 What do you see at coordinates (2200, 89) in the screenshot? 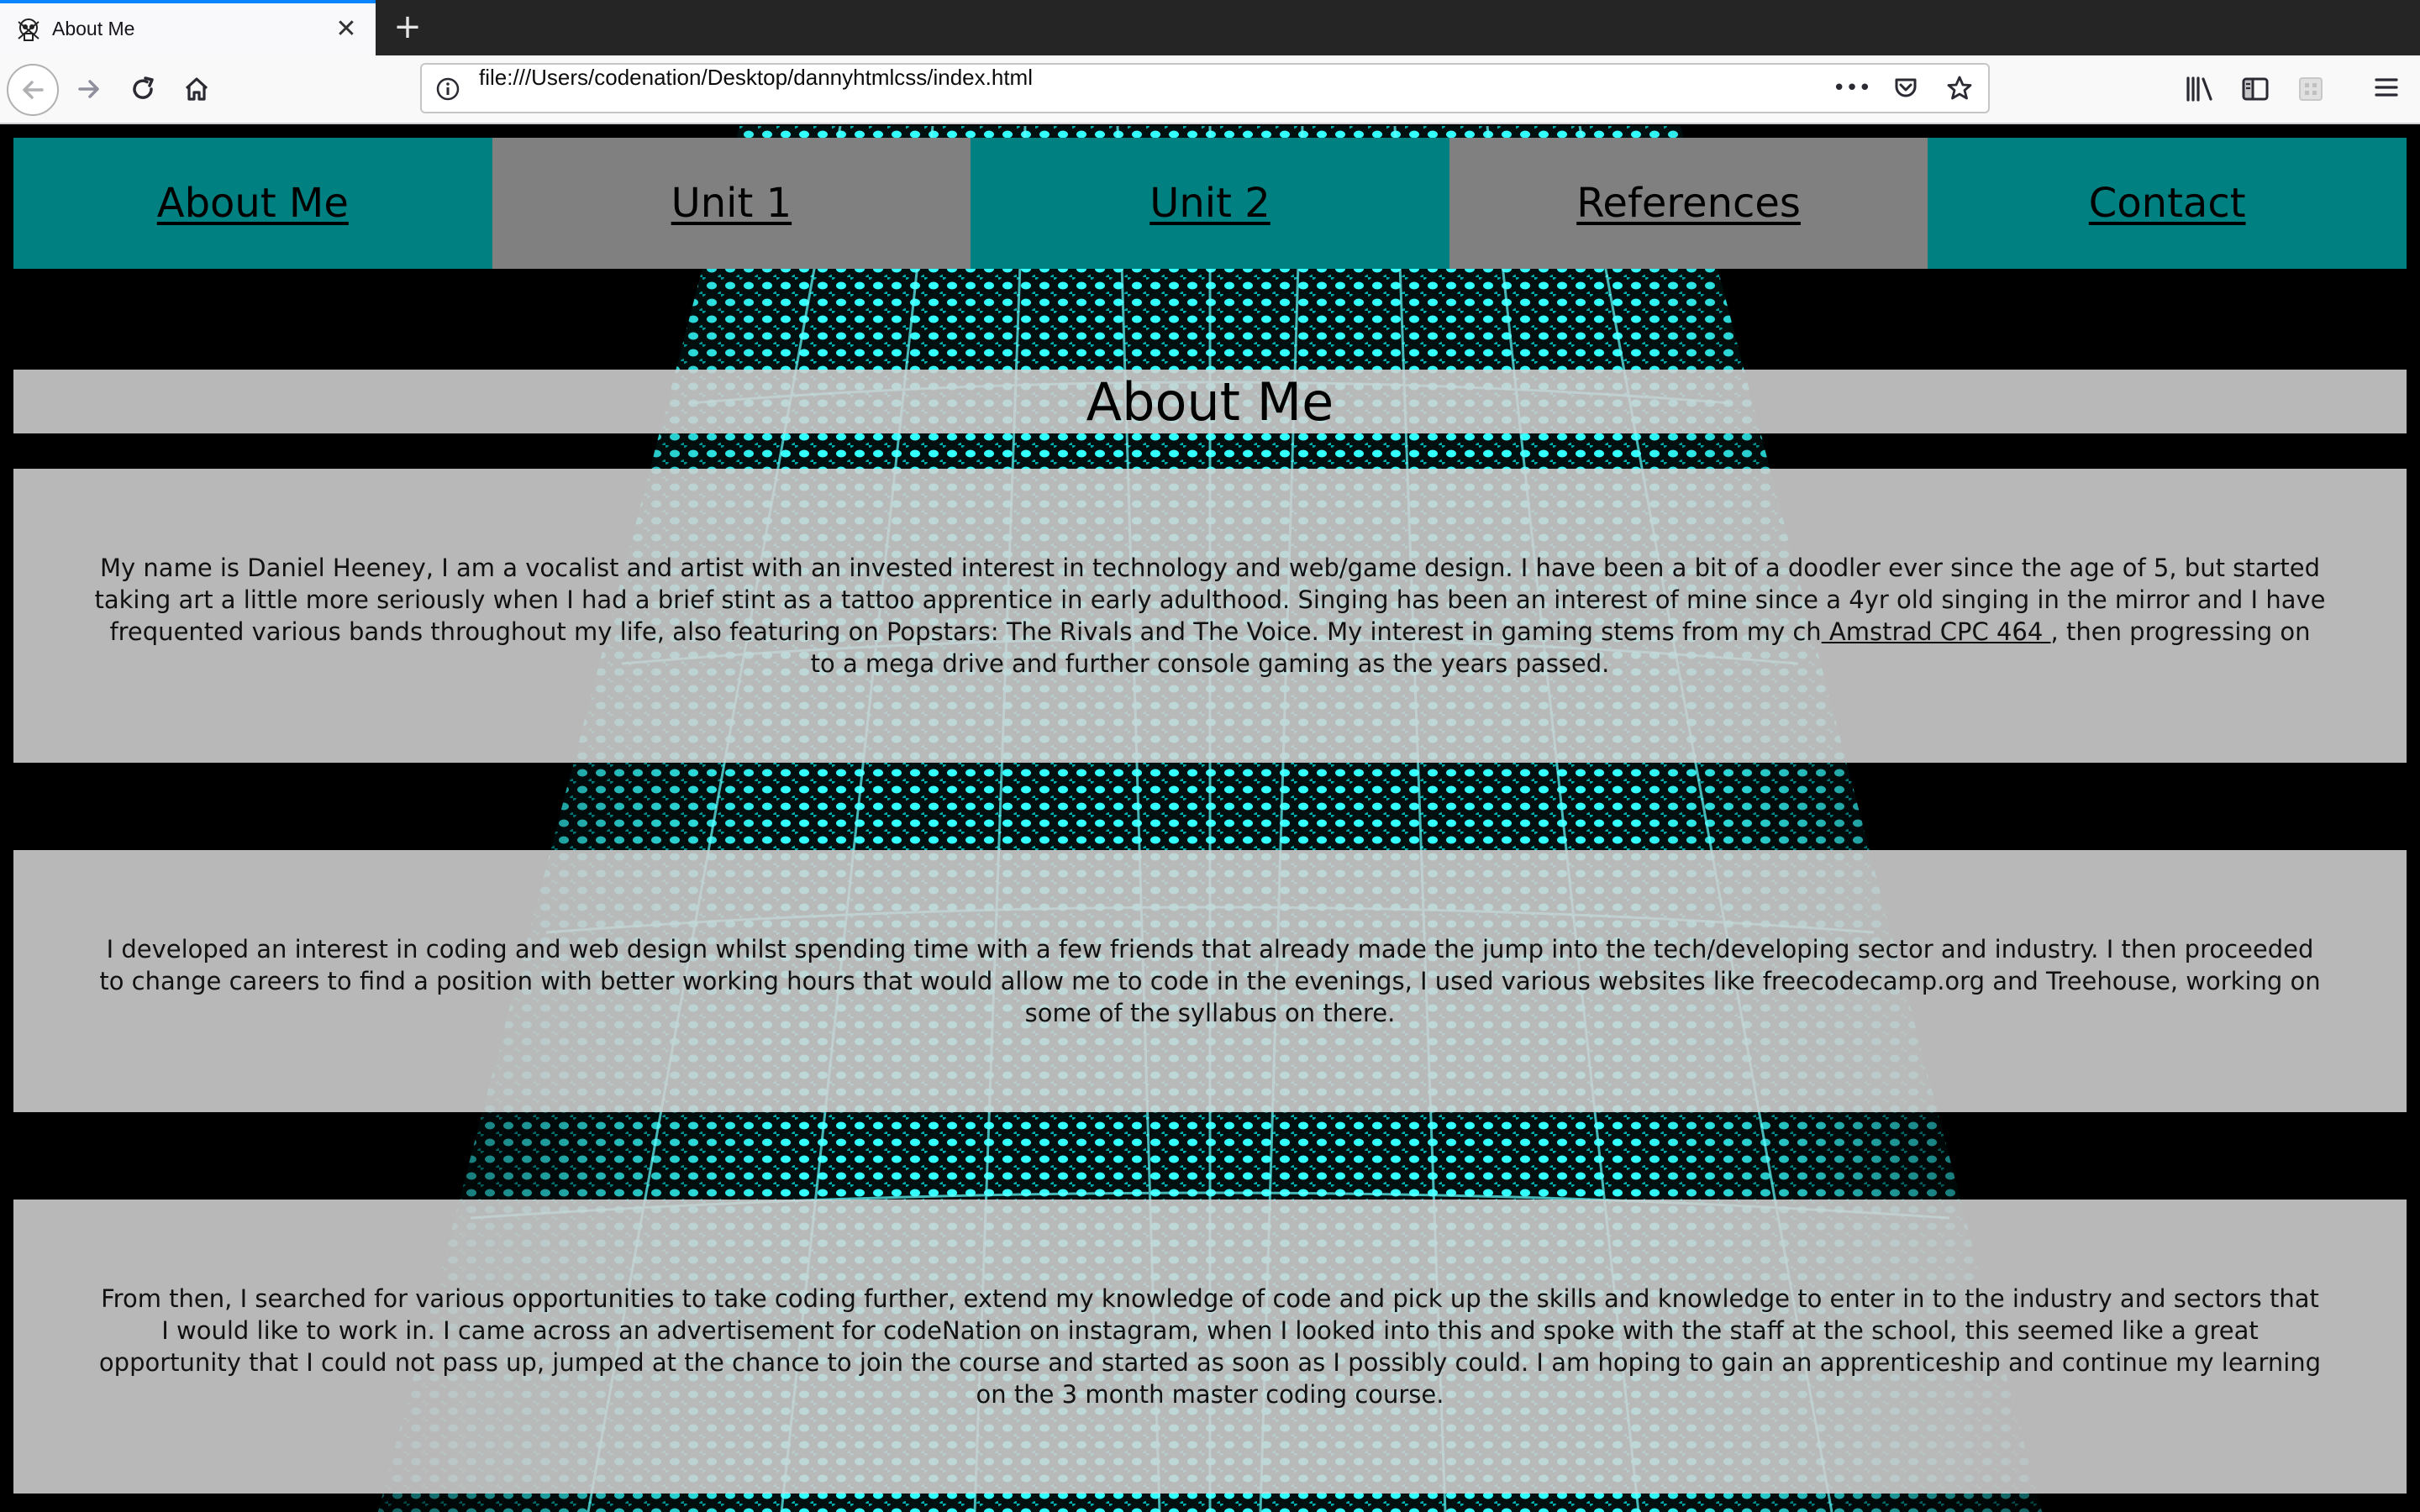
I see `library-icon` at bounding box center [2200, 89].